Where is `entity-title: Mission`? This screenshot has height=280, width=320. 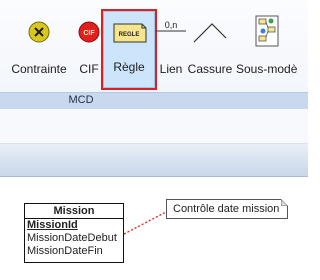
entity-title: Mission is located at coordinates (74, 211).